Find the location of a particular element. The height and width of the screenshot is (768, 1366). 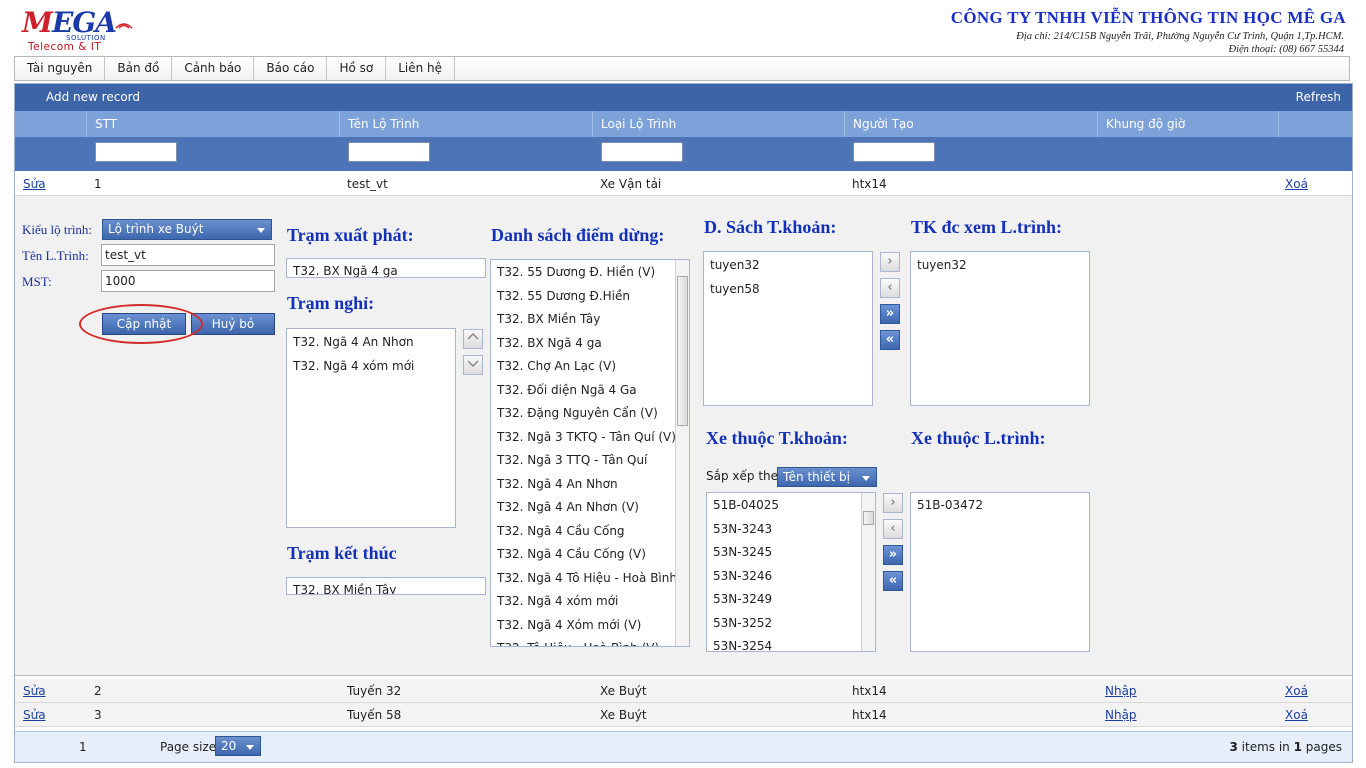

start-station-value: T32. BX Ngã 4 ga is located at coordinates (345, 271).